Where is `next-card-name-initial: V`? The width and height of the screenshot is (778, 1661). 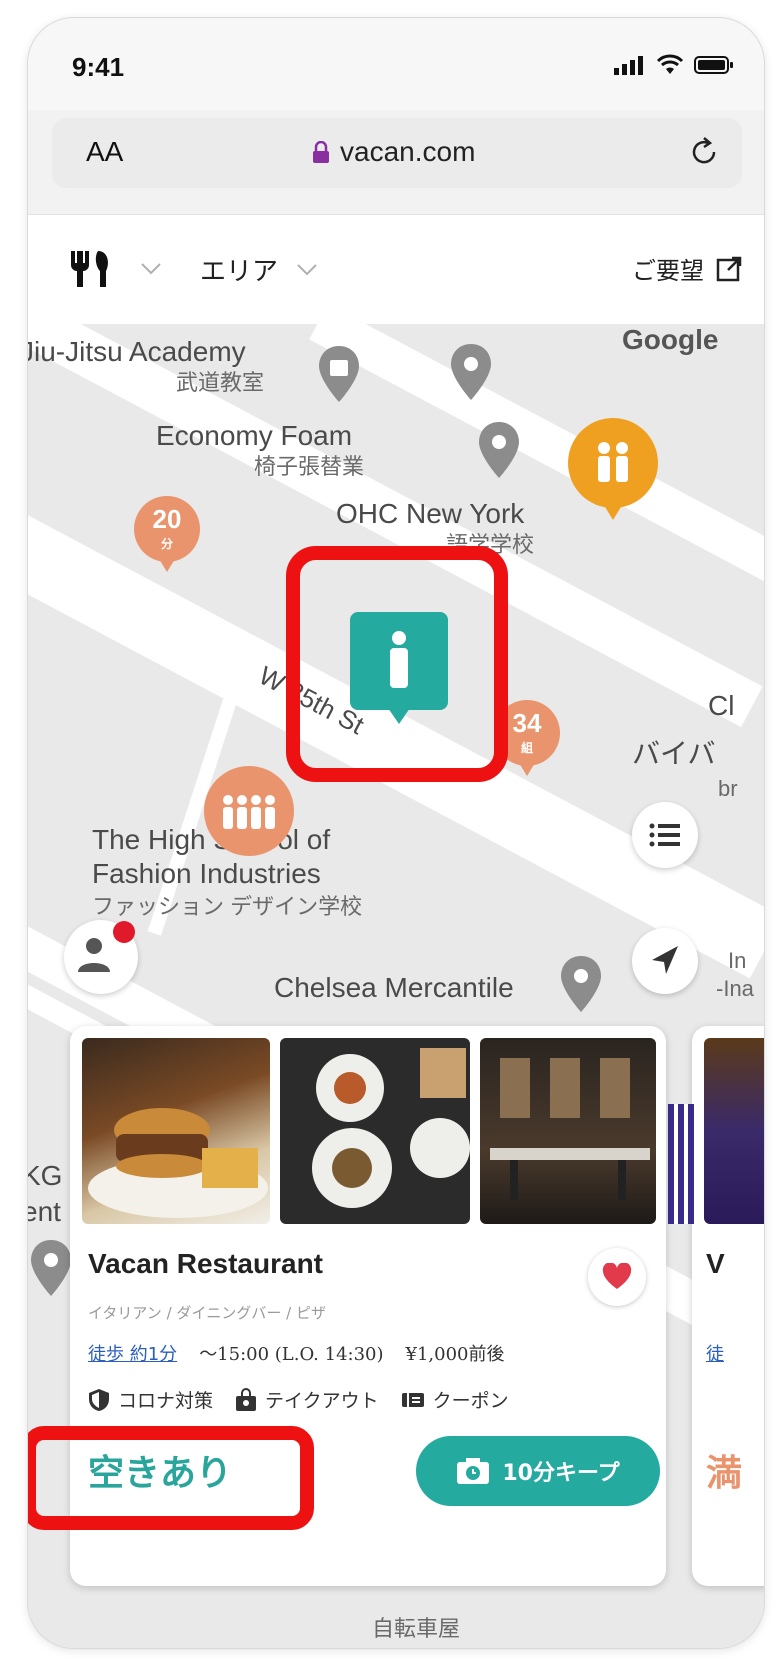 next-card-name-initial: V is located at coordinates (715, 1263).